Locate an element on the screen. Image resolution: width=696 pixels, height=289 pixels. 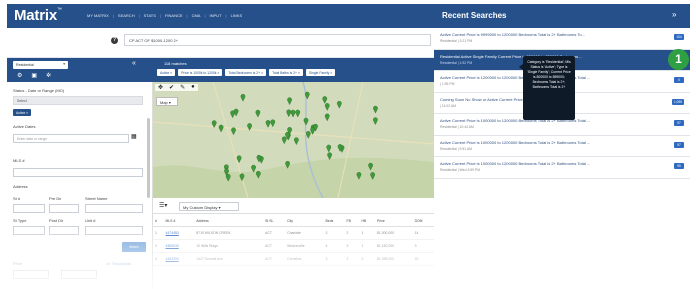
locate-icon: ● is located at coordinates (193, 87).